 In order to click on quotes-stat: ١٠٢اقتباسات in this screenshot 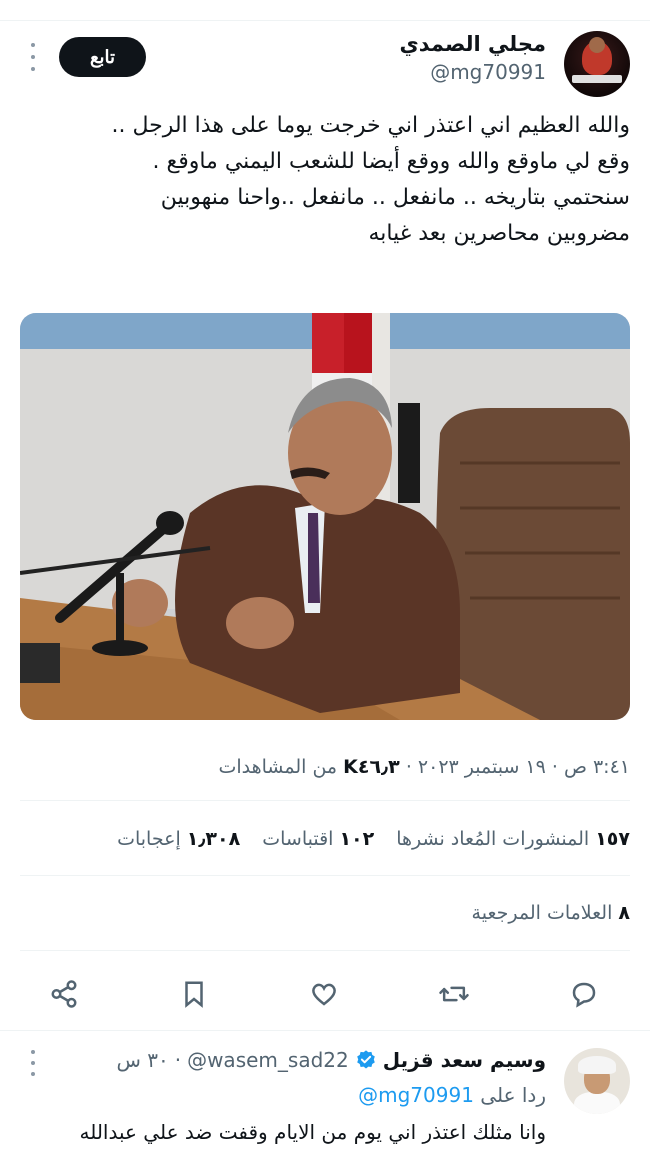, I will do `click(318, 839)`.